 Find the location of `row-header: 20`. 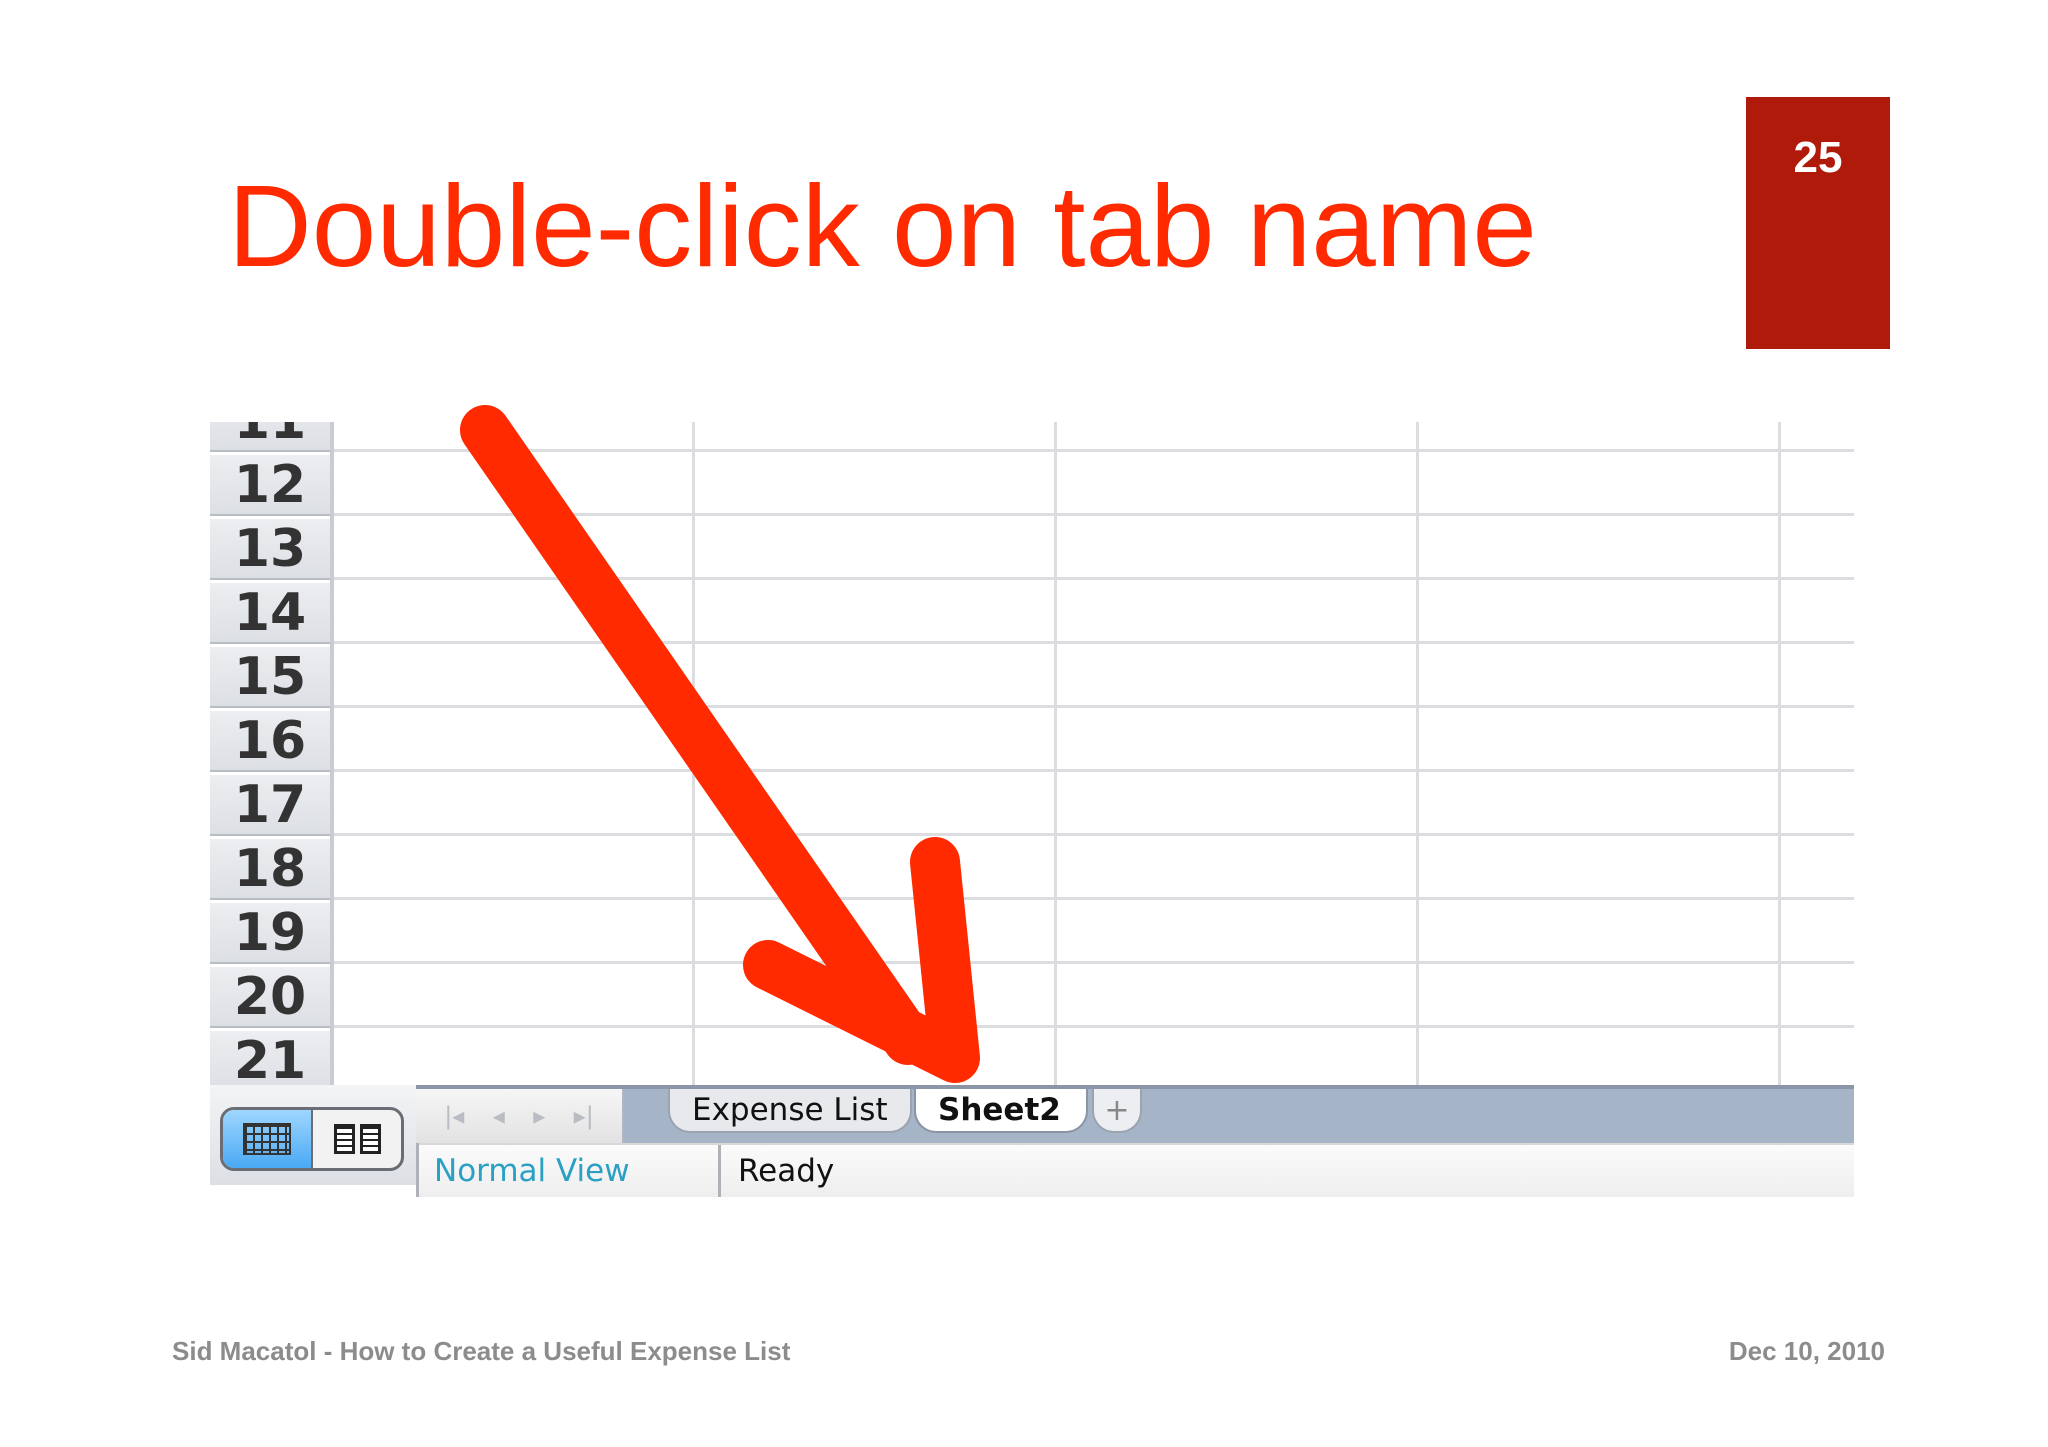

row-header: 20 is located at coordinates (270, 996).